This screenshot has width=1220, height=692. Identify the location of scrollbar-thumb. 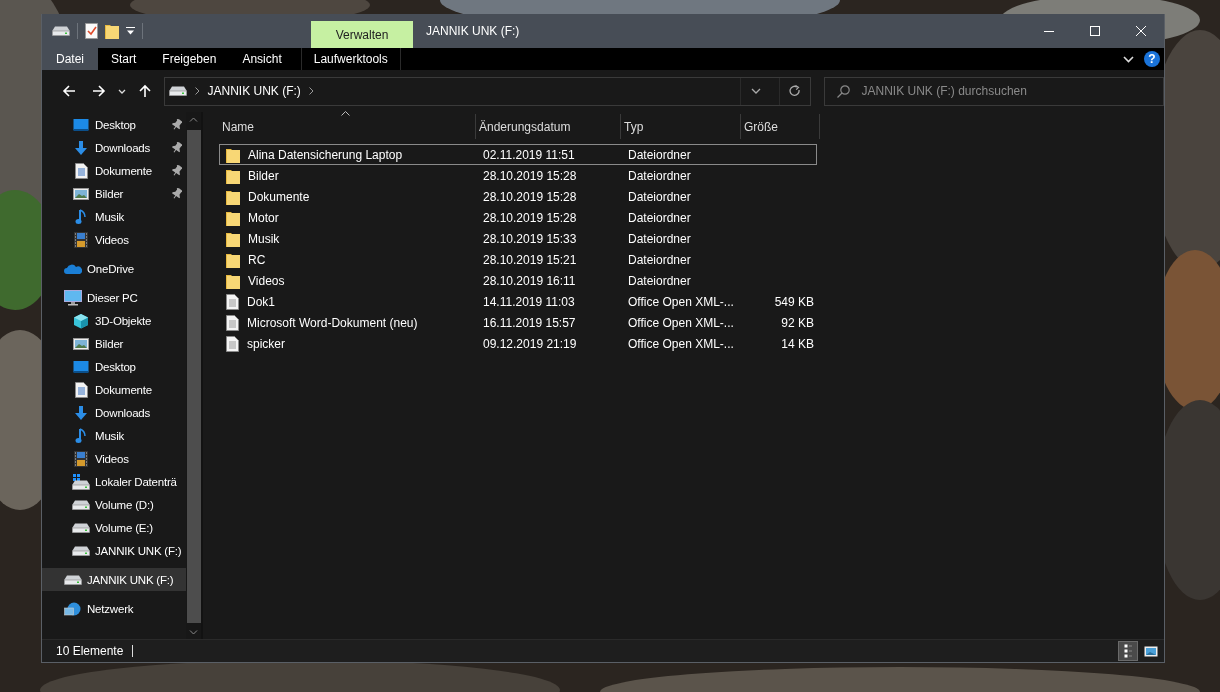
(193, 376).